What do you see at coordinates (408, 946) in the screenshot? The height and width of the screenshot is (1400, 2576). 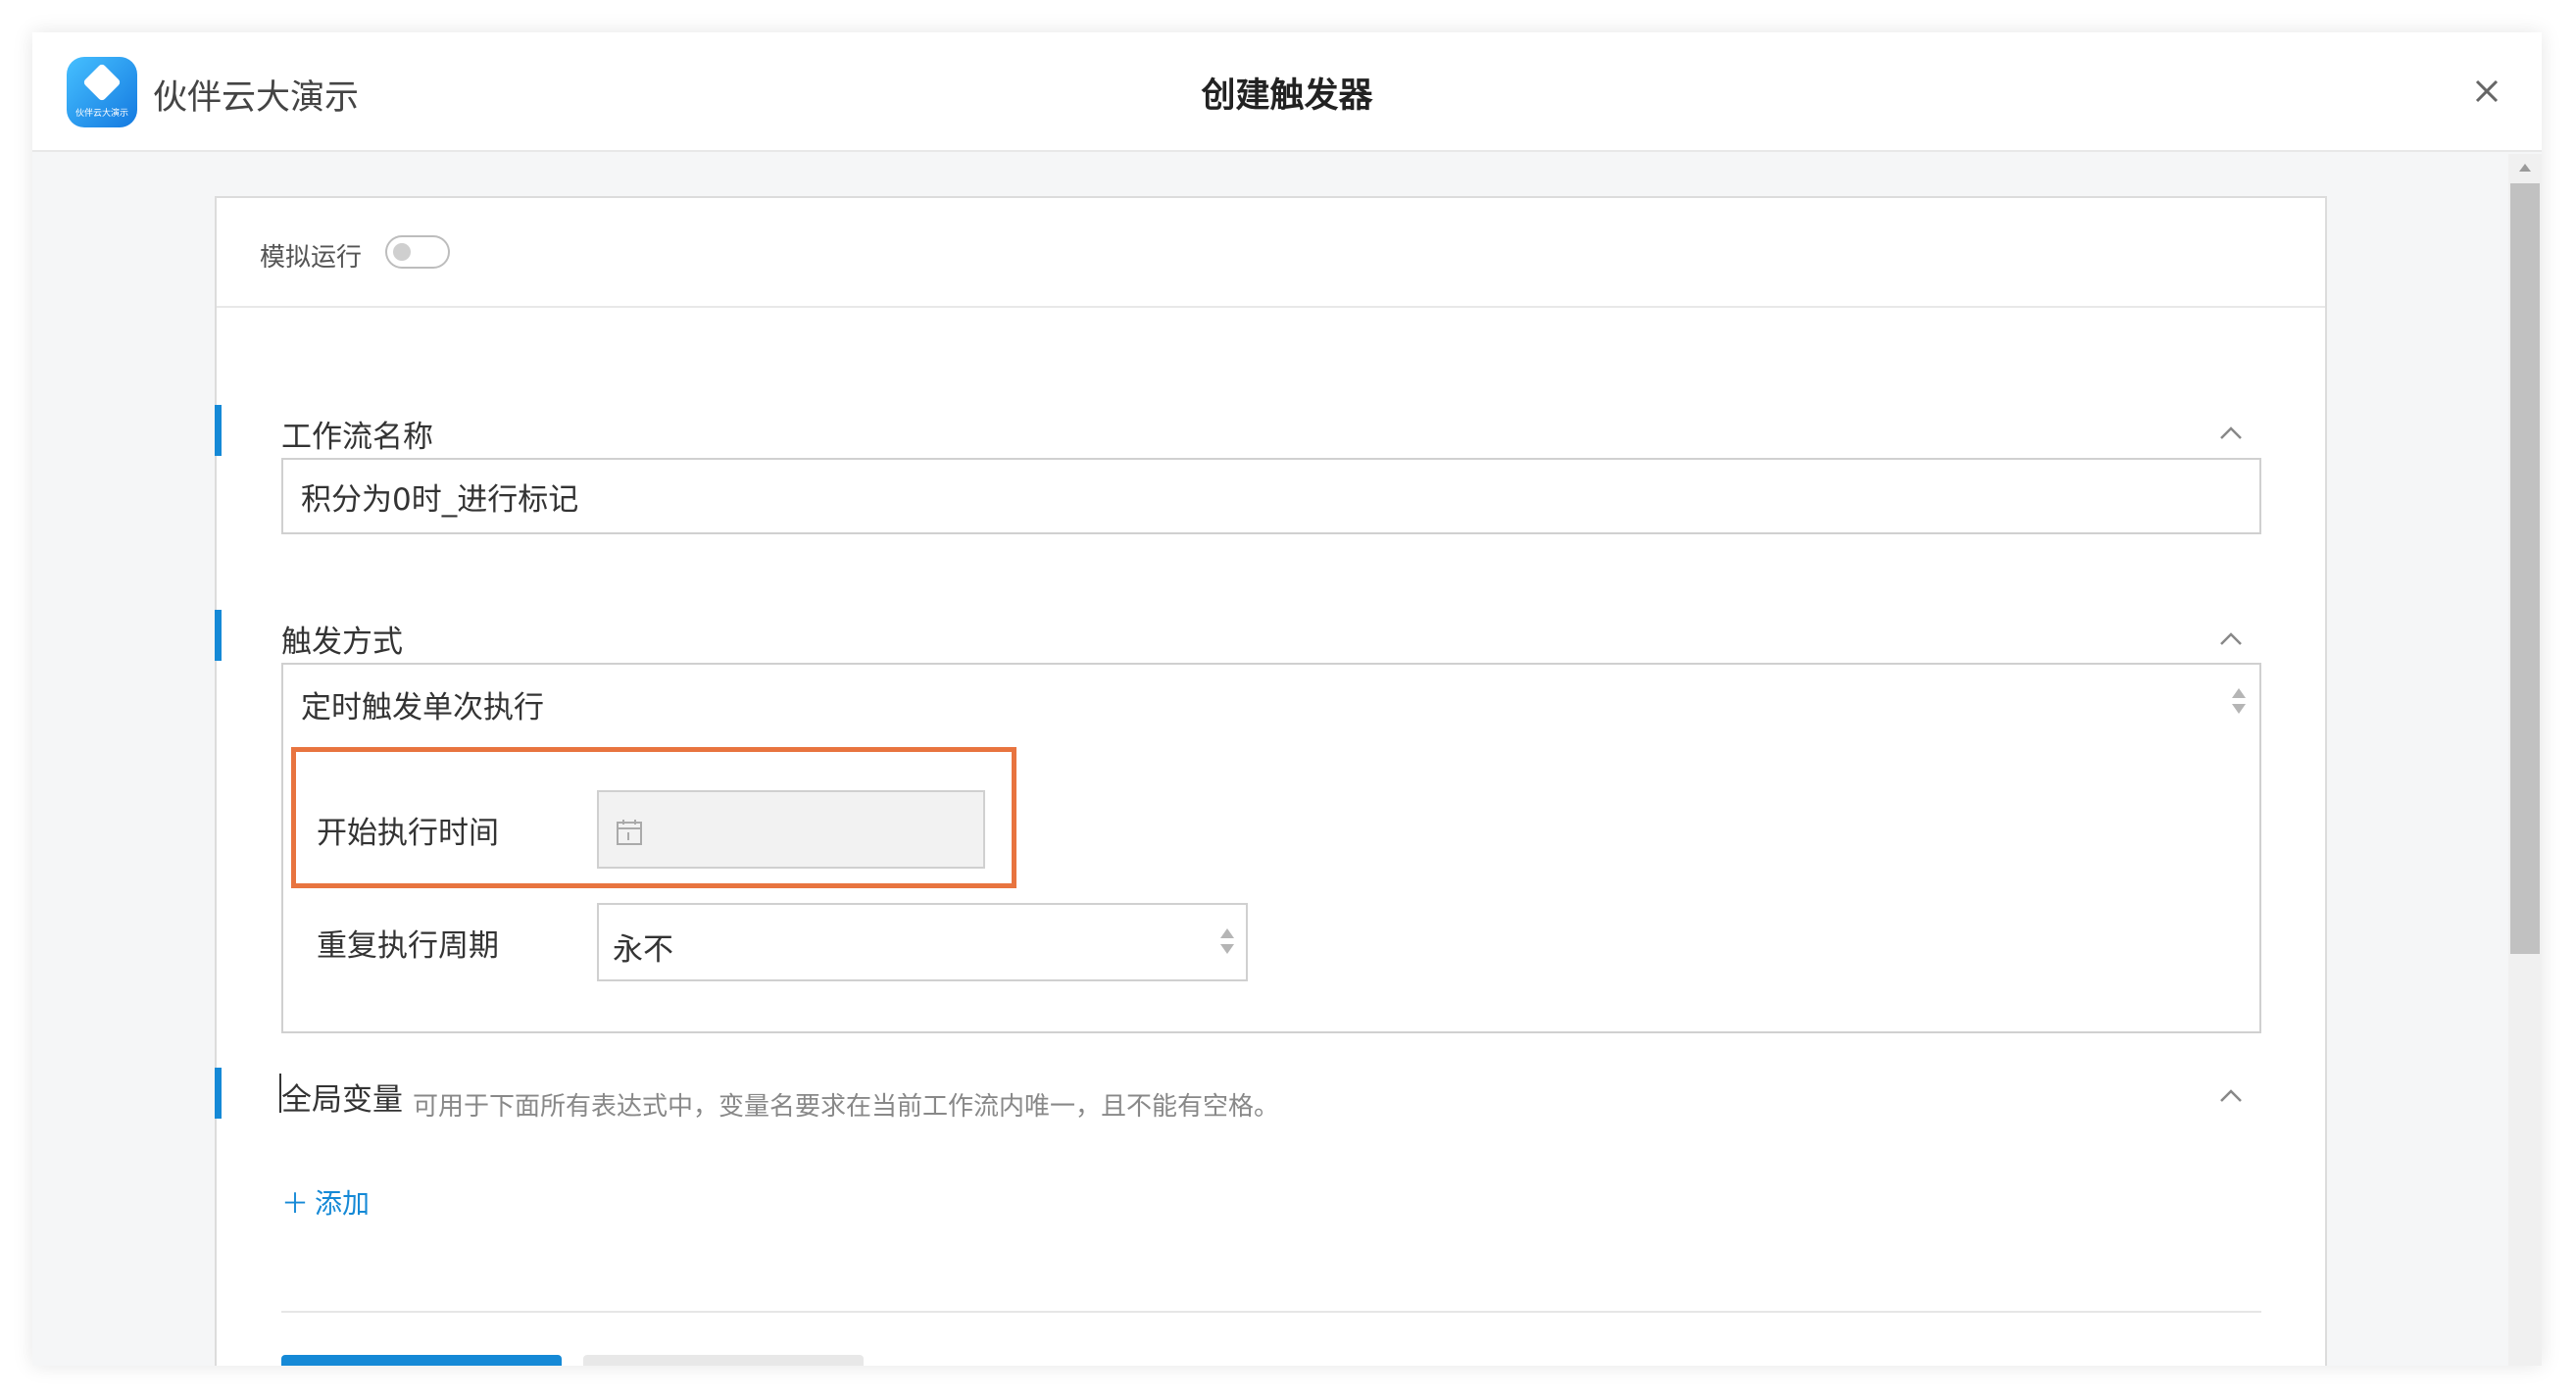 I see `repeat-label: 重复执行周期` at bounding box center [408, 946].